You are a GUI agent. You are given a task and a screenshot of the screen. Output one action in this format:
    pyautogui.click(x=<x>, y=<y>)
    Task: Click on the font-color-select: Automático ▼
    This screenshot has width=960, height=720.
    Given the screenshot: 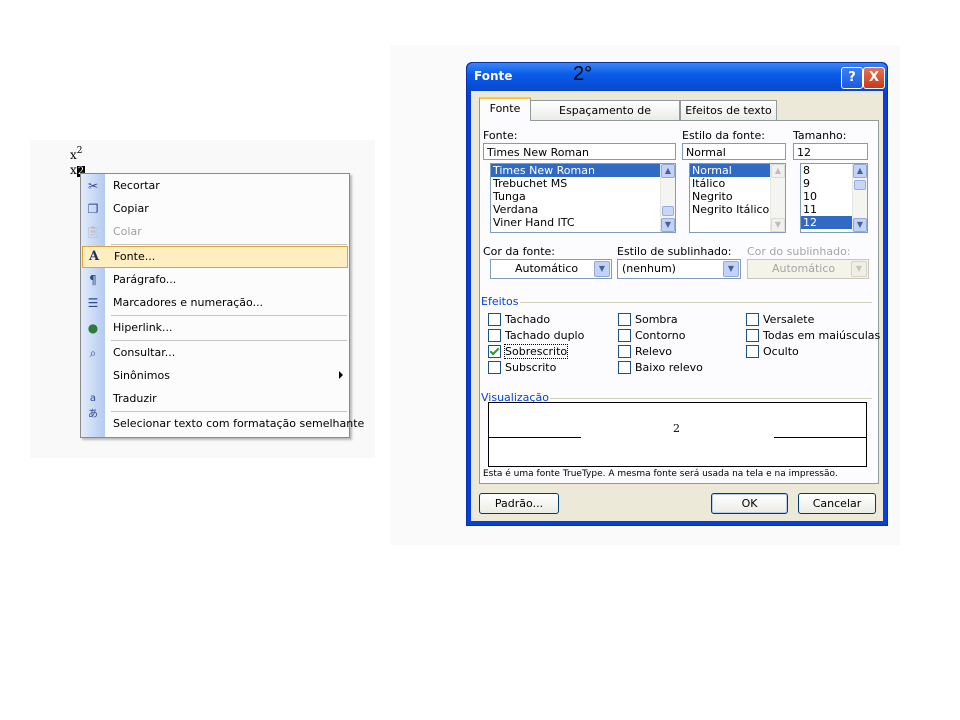 What is the action you would take?
    pyautogui.click(x=551, y=269)
    